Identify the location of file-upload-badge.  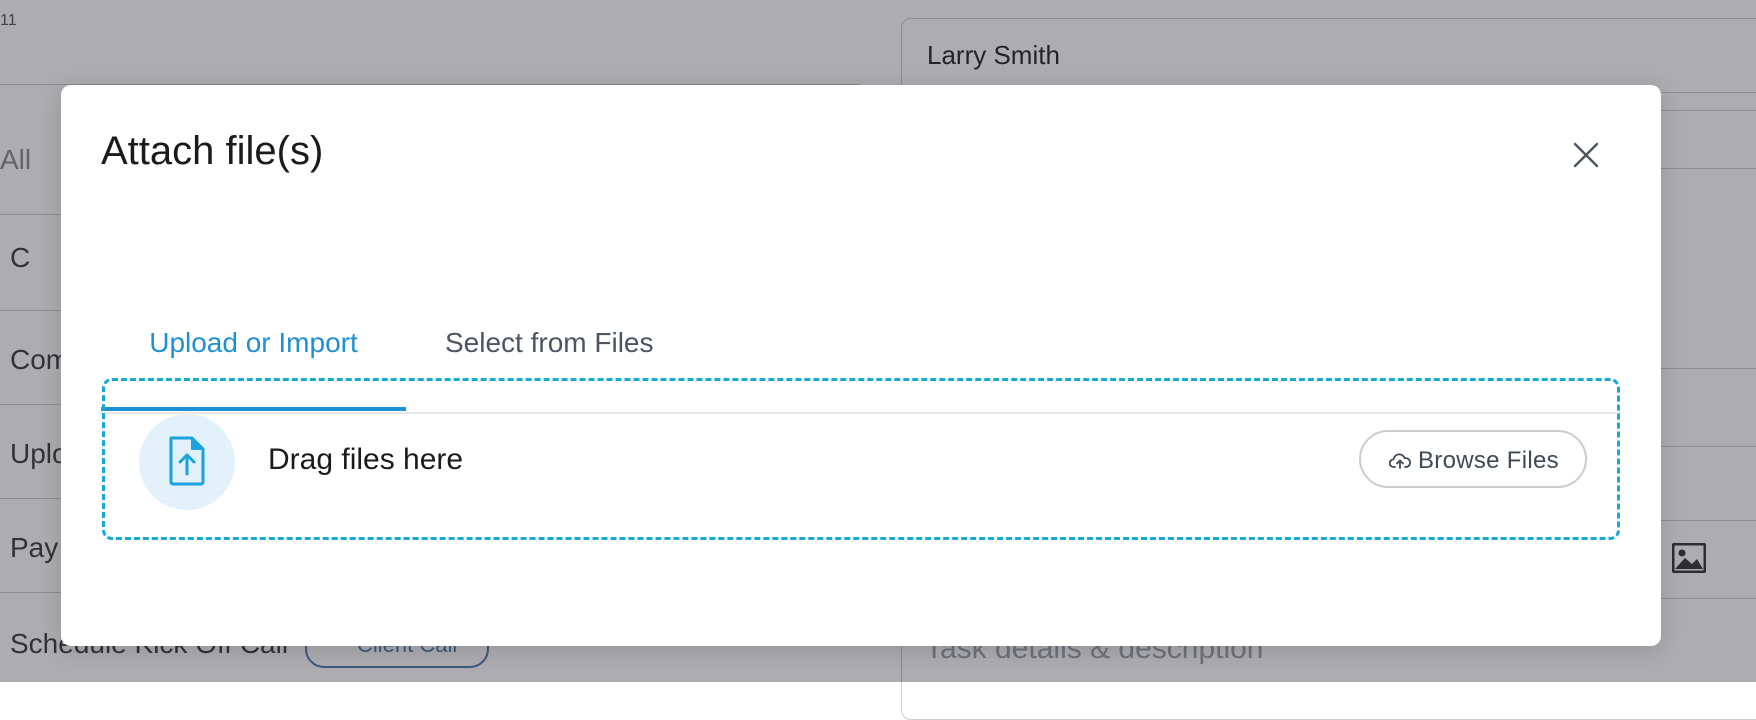
(187, 462).